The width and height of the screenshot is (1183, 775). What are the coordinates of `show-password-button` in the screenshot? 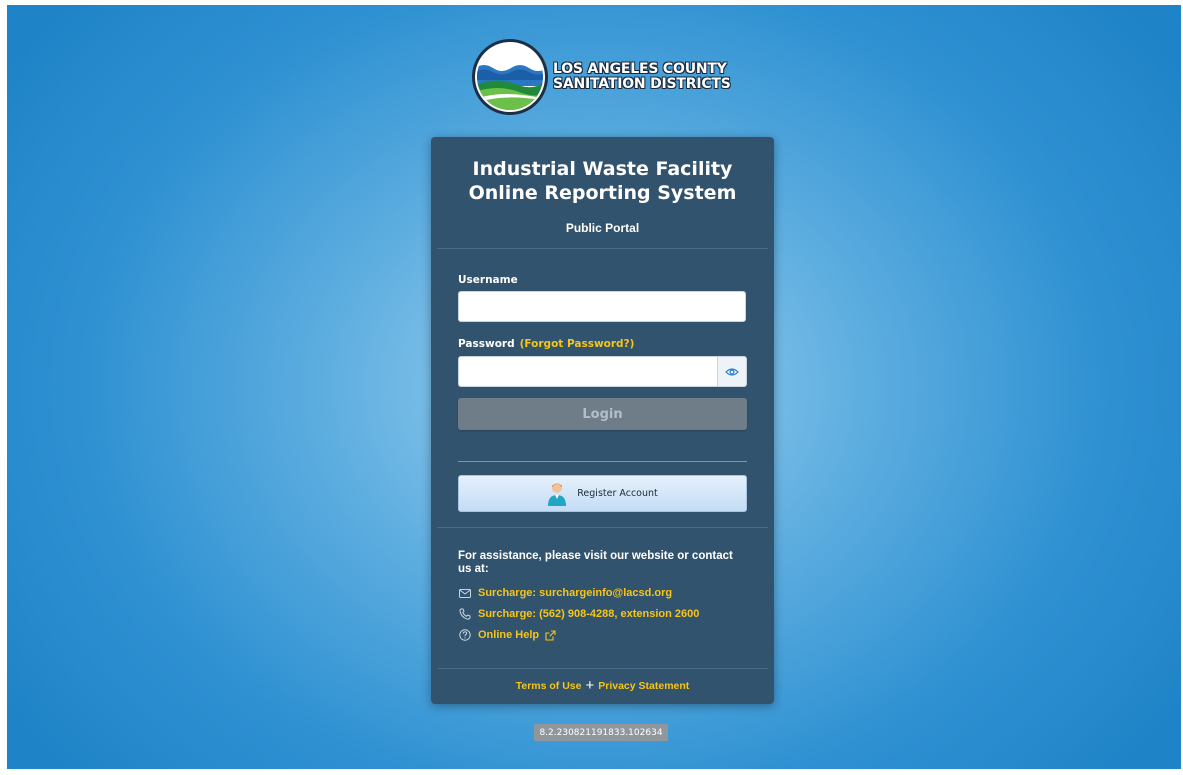 It's located at (732, 371).